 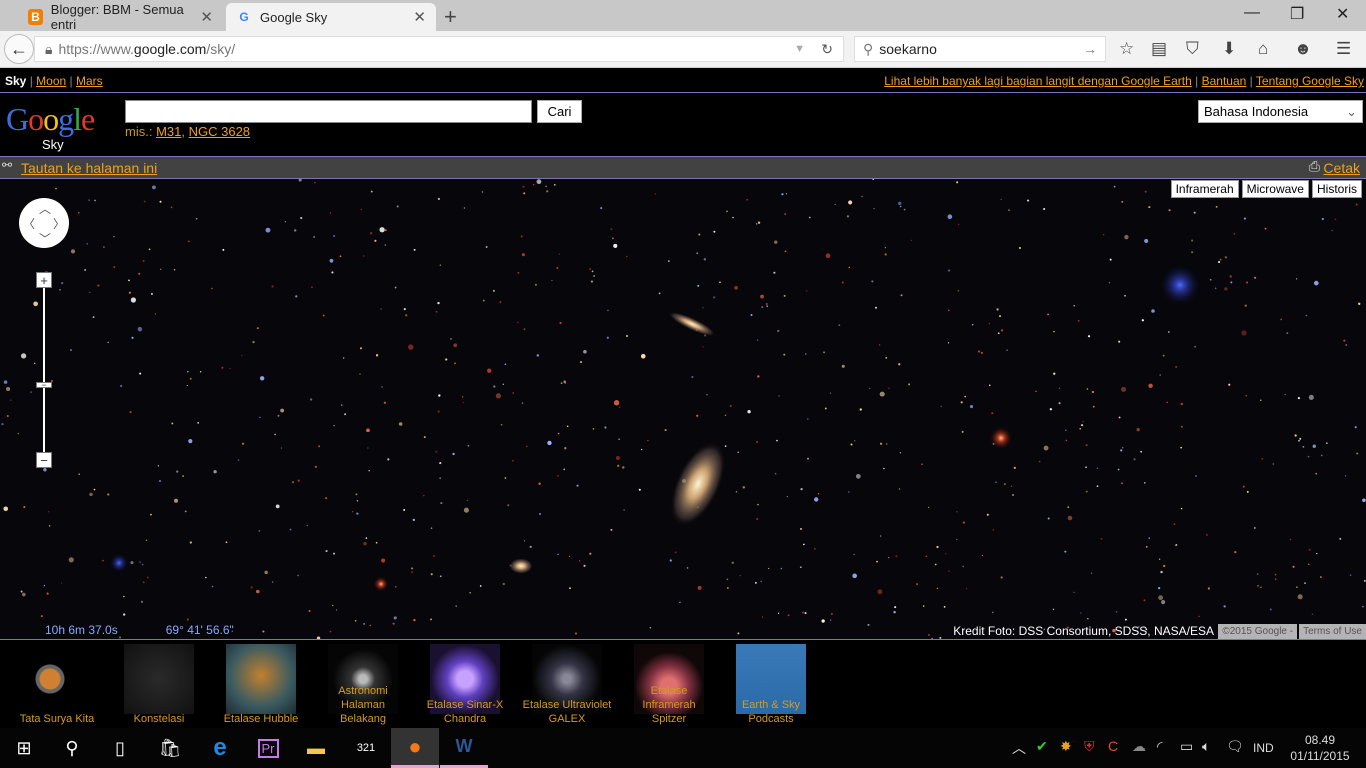 I want to click on new-tab-button: +, so click(x=450, y=17).